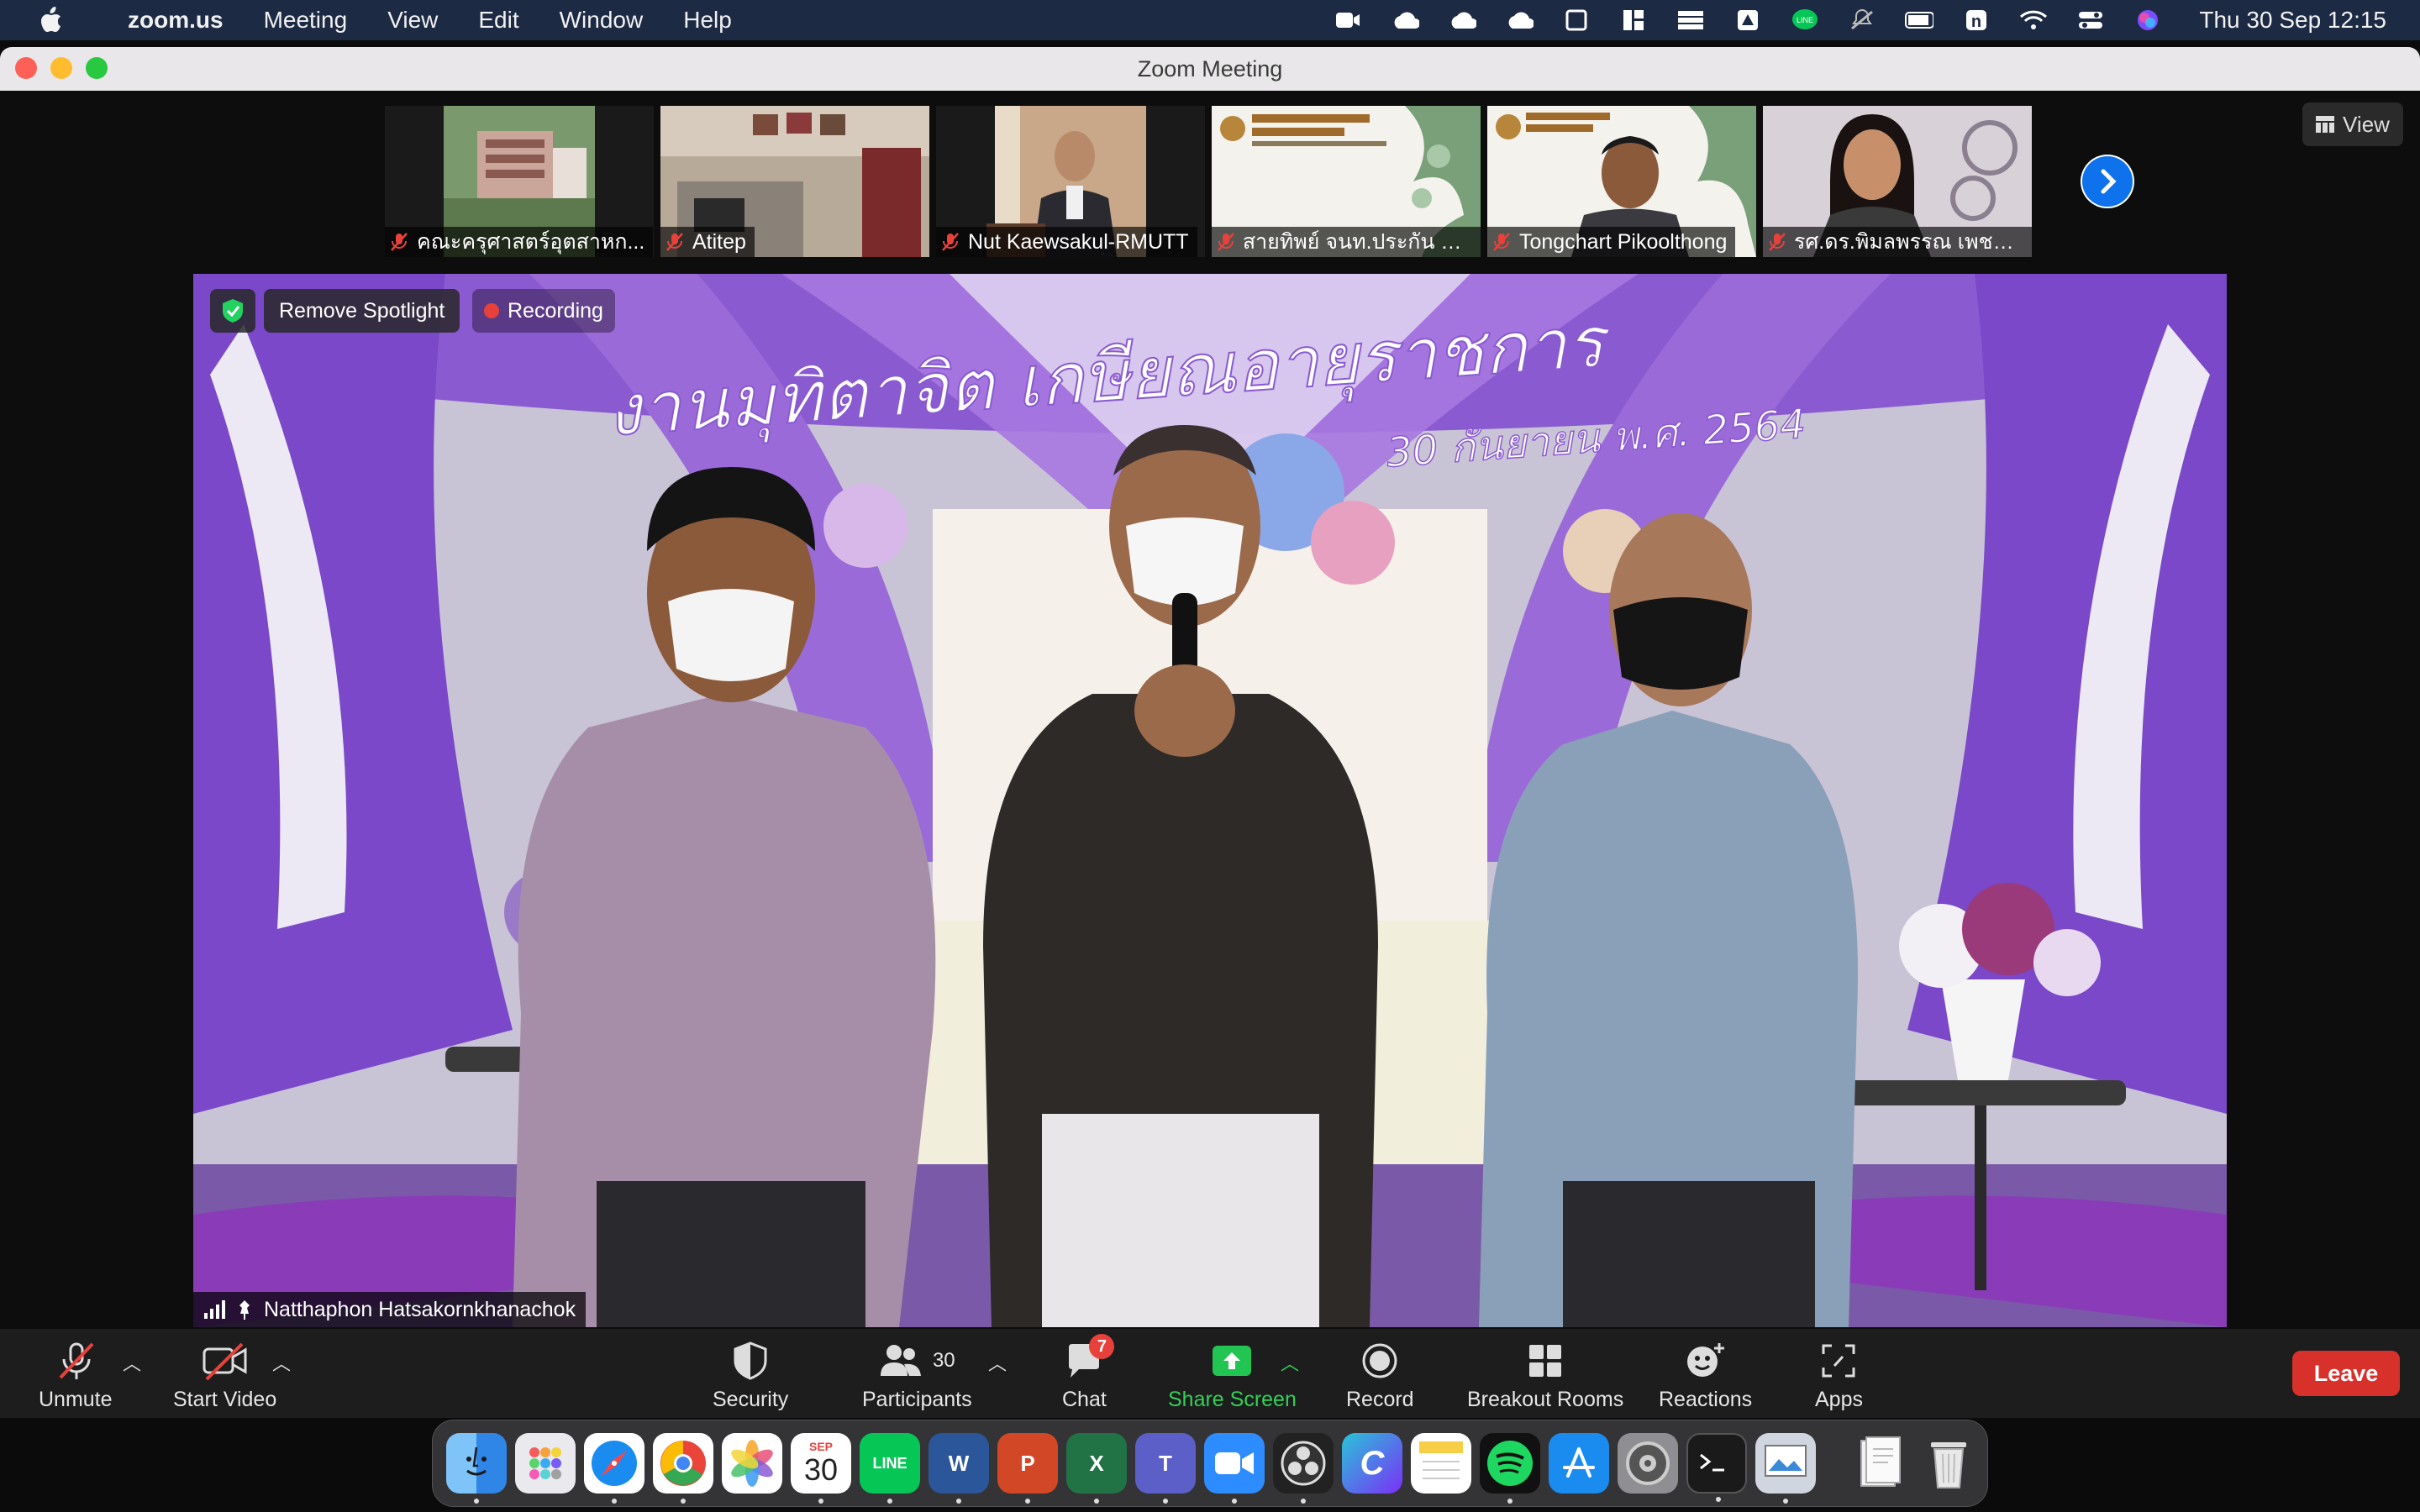 This screenshot has width=2420, height=1512. Describe the element at coordinates (997, 1362) in the screenshot. I see `participants-chevron-icon: ︿` at that location.